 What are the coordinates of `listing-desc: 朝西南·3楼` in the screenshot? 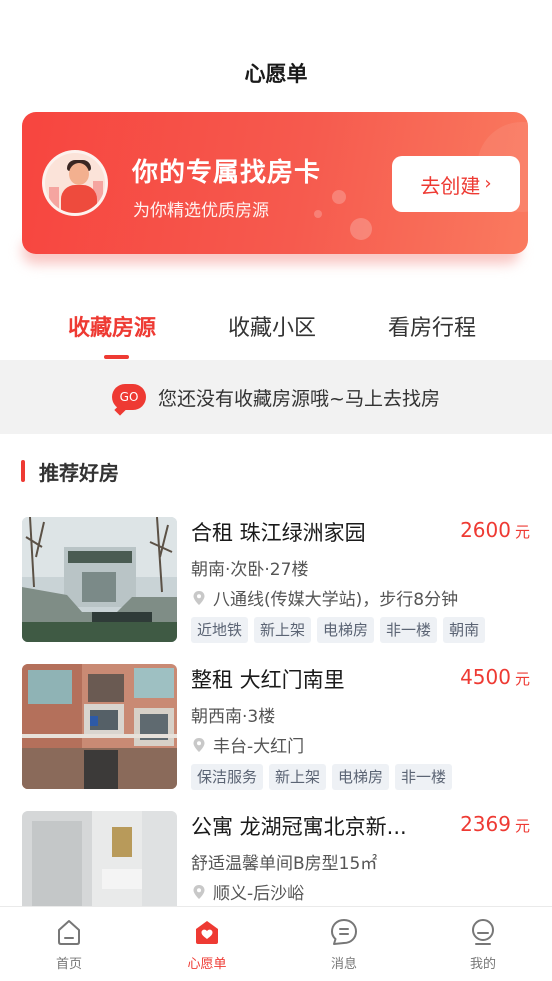 It's located at (233, 717).